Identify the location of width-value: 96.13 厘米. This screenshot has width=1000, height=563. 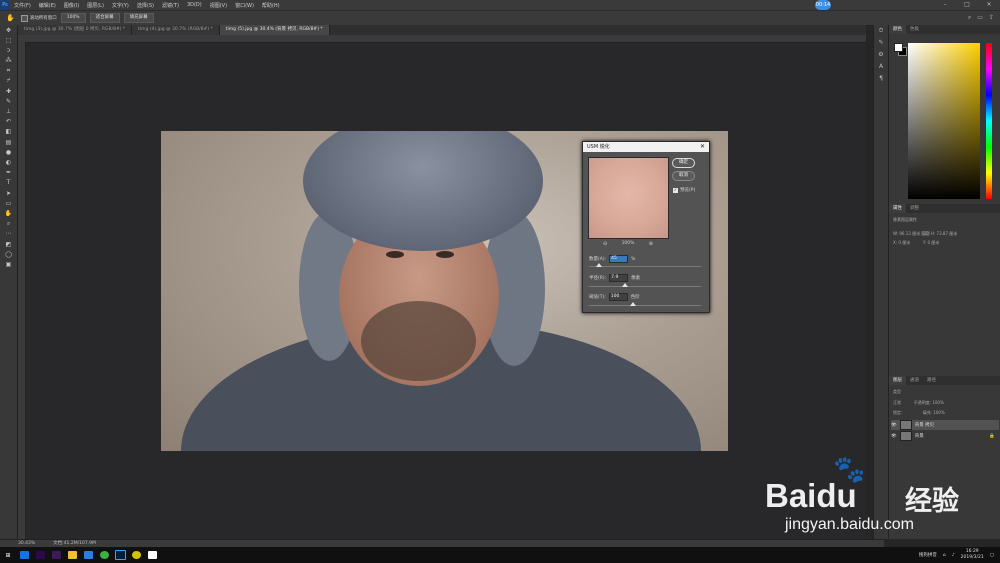
(909, 233).